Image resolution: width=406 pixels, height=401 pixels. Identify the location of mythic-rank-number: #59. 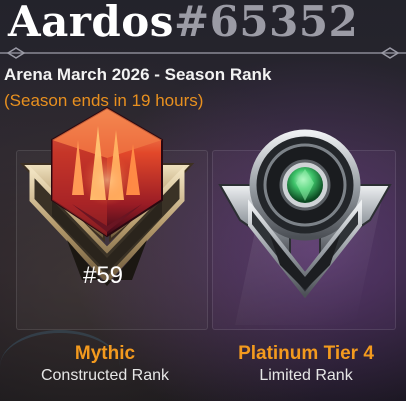
(103, 275).